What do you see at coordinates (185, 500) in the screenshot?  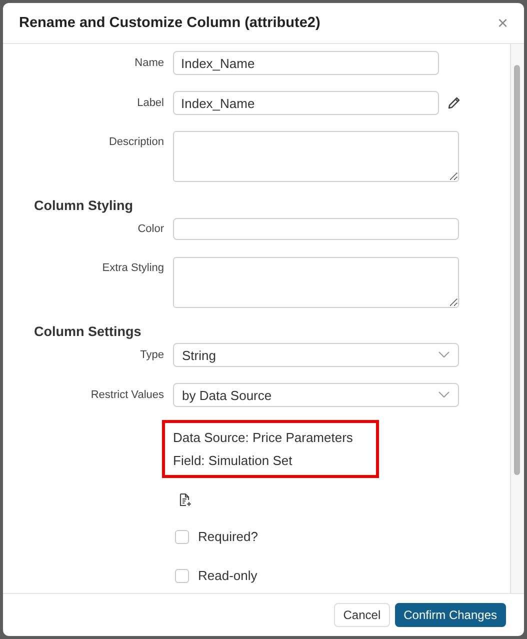 I see `document-add-icon` at bounding box center [185, 500].